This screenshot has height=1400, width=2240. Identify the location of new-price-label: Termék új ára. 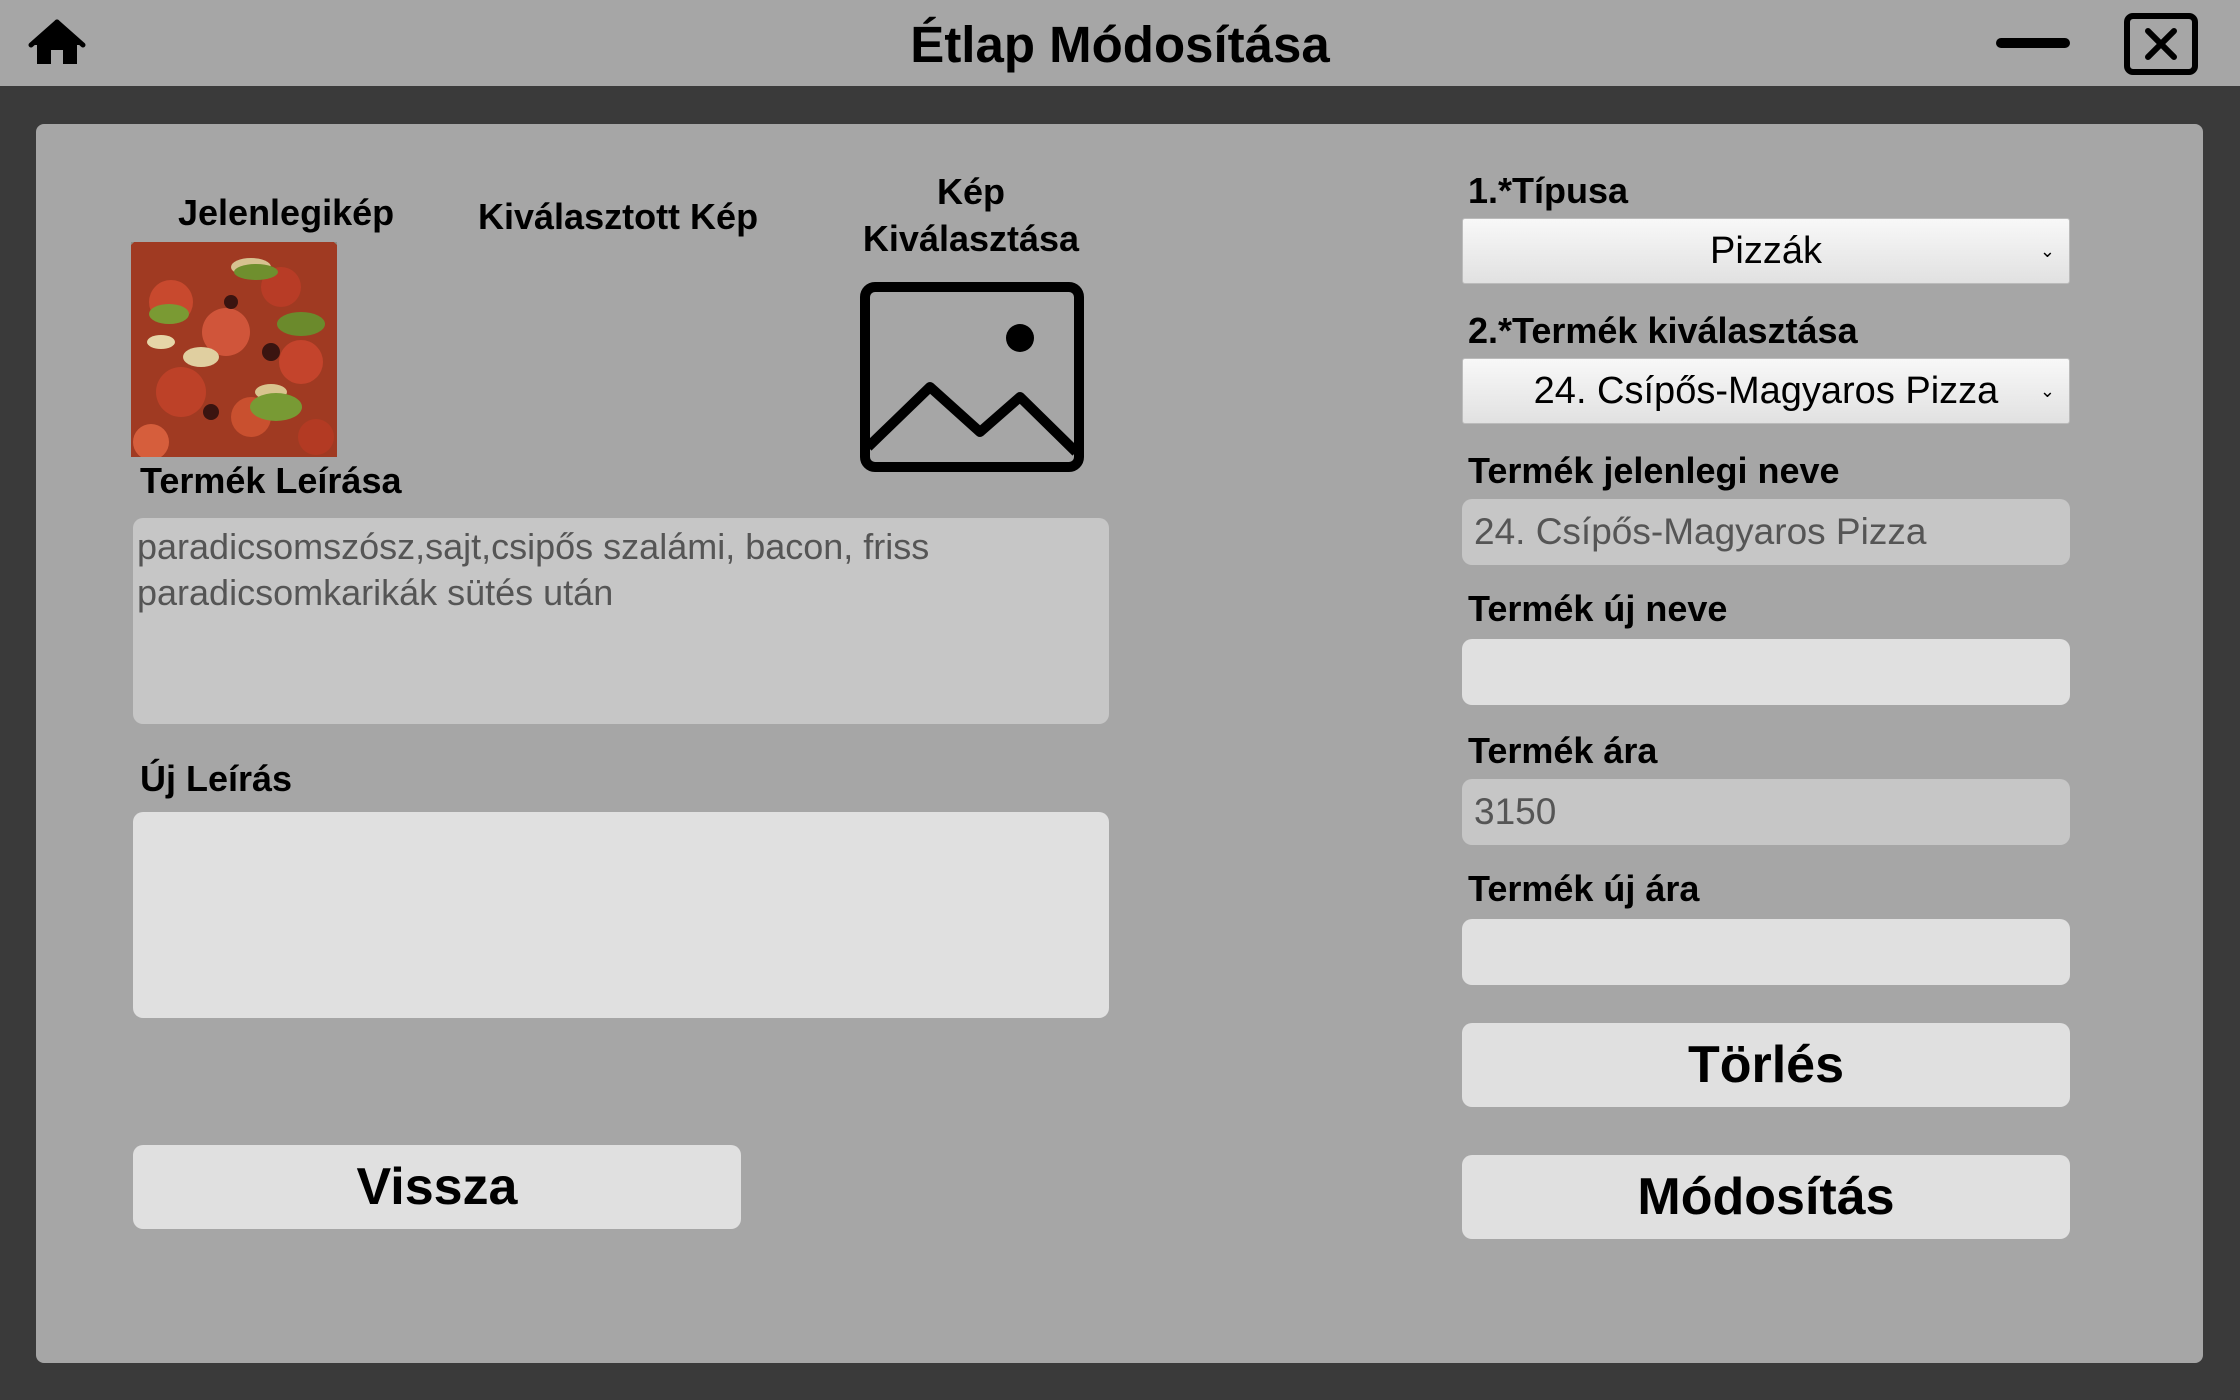
(1584, 888).